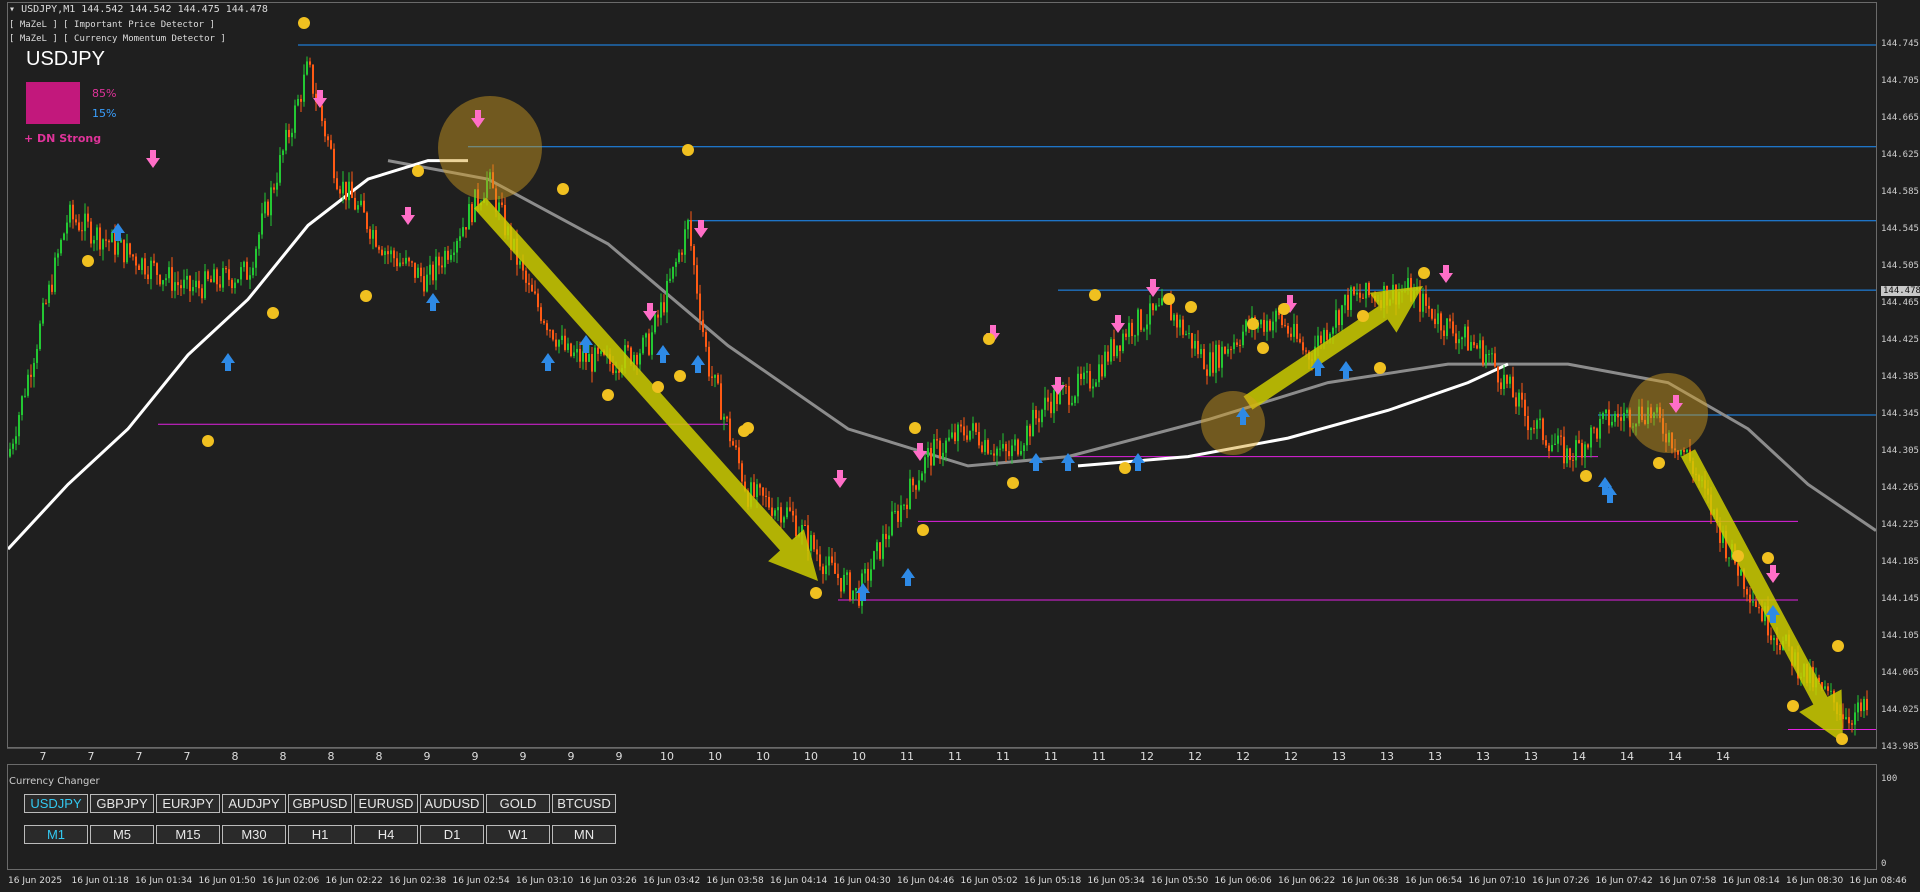 The width and height of the screenshot is (1920, 892). What do you see at coordinates (518, 803) in the screenshot?
I see `symbol-button-gold: GOLD` at bounding box center [518, 803].